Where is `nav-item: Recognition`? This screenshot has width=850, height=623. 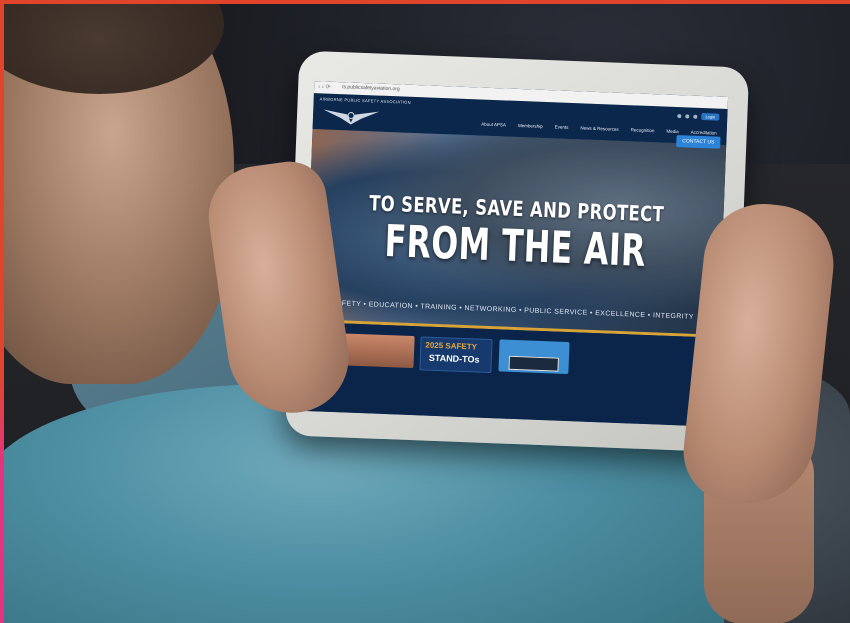
nav-item: Recognition is located at coordinates (643, 130).